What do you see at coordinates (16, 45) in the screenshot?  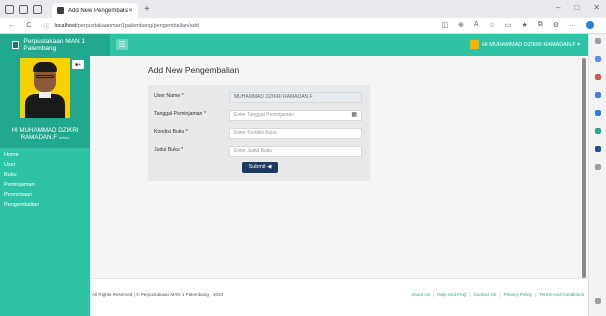 I see `school-logo-icon` at bounding box center [16, 45].